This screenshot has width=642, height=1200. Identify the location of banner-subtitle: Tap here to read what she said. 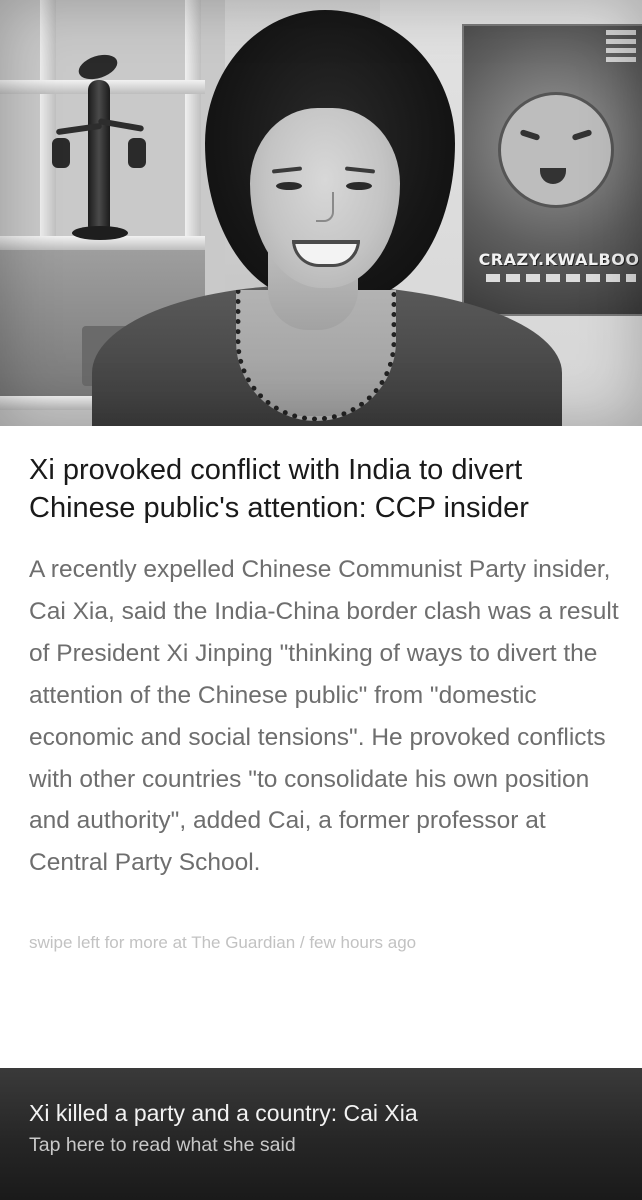
(324, 1145).